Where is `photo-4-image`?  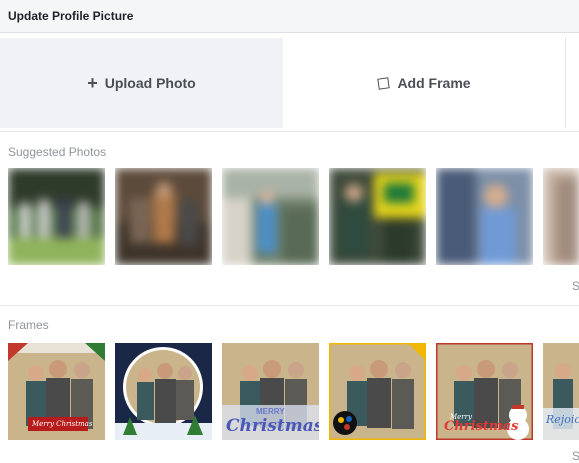 photo-4-image is located at coordinates (377, 216).